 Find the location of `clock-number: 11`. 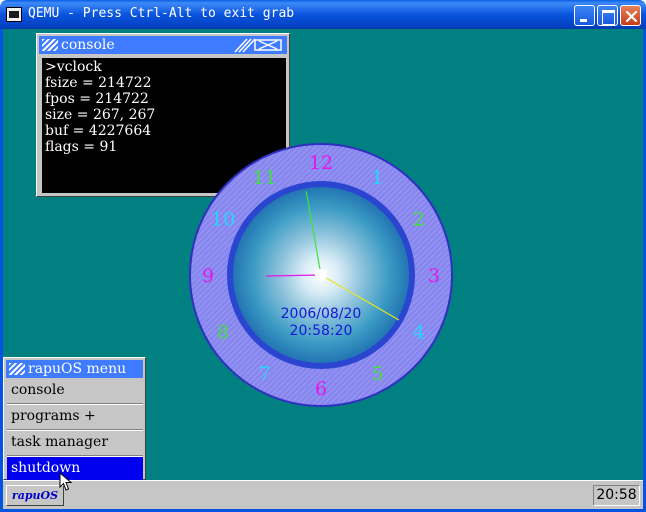

clock-number: 11 is located at coordinates (264, 178).